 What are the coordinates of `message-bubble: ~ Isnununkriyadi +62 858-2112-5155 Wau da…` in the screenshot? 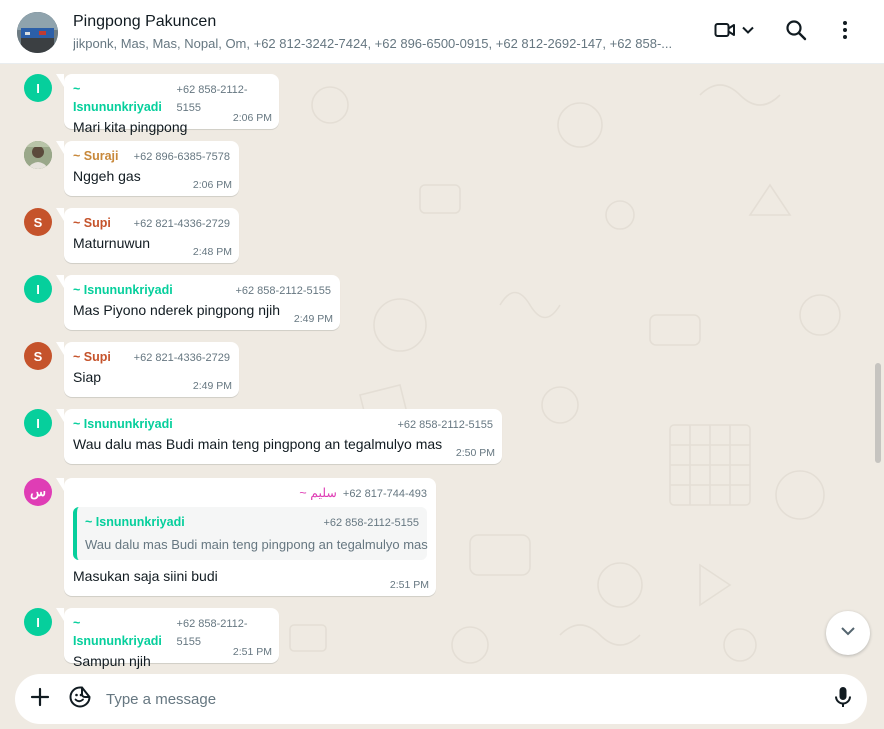 It's located at (279, 436).